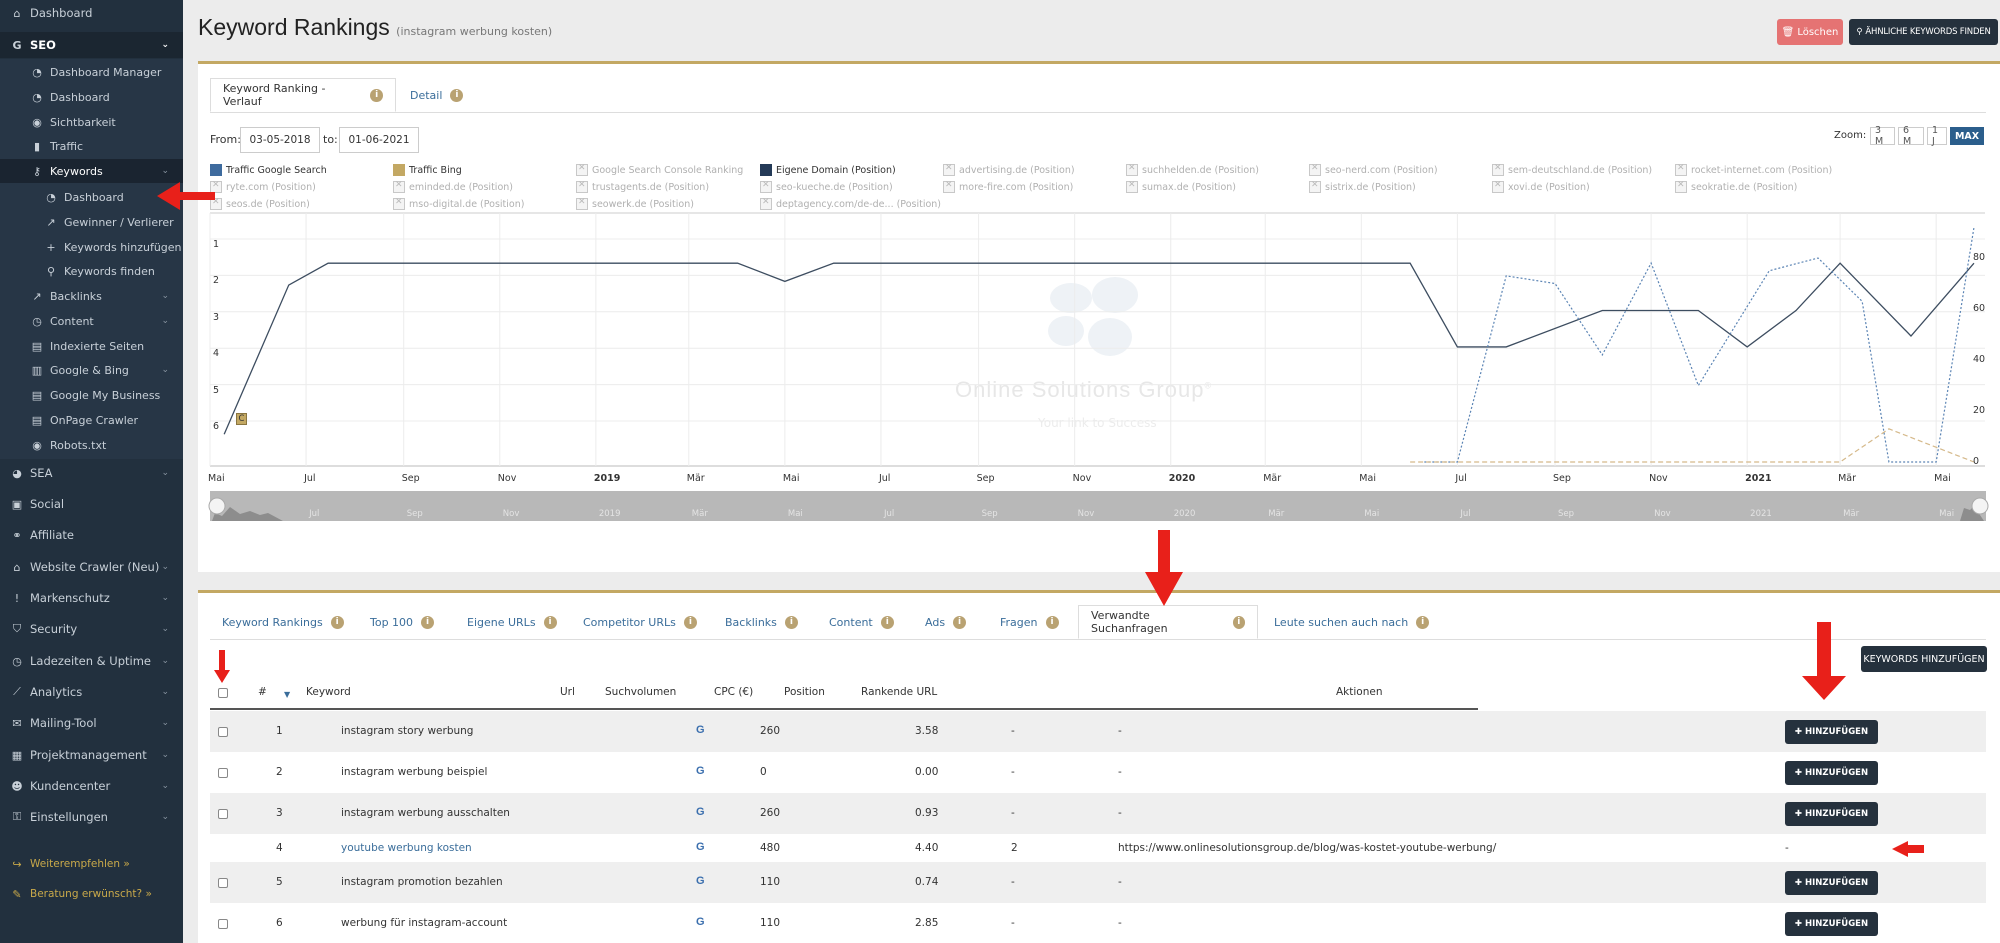 This screenshot has height=943, width=2000. What do you see at coordinates (91, 894) in the screenshot?
I see `sidebar-link-beratung: ✎ Beratung erwünscht? »` at bounding box center [91, 894].